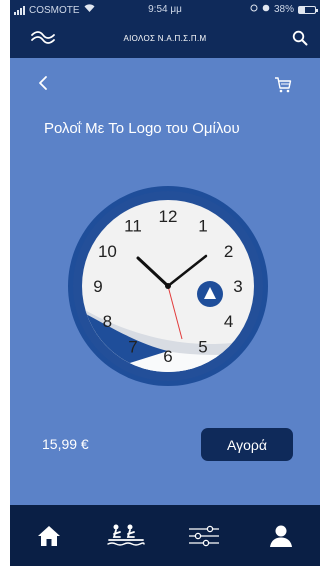 This screenshot has height=566, width=322. What do you see at coordinates (43, 85) in the screenshot?
I see `chevron-left-icon` at bounding box center [43, 85].